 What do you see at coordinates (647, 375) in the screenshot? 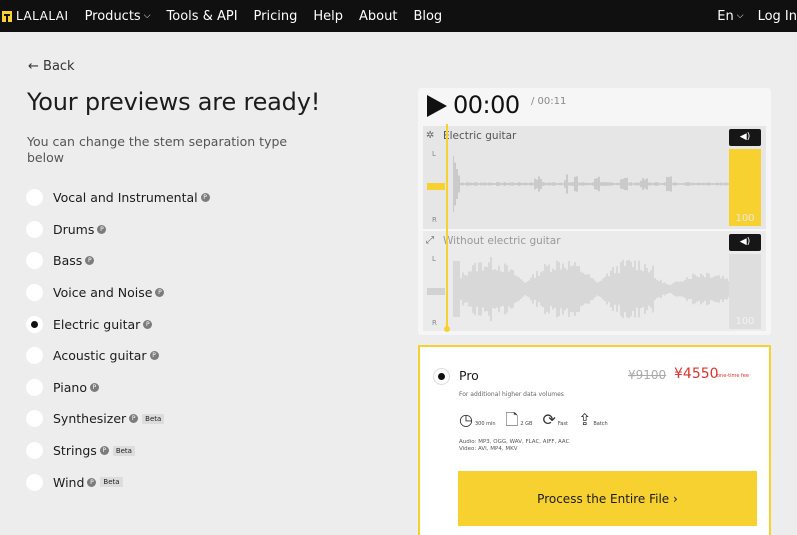
I see `price-old: ¥9100` at bounding box center [647, 375].